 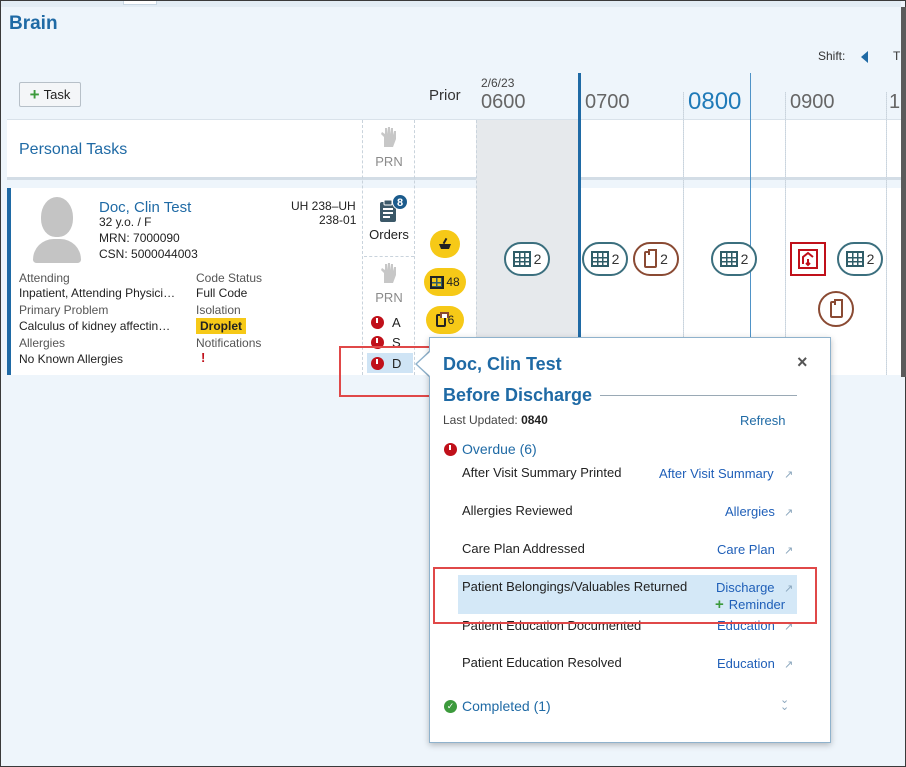 I want to click on mortar-pestle-icon, so click(x=445, y=243).